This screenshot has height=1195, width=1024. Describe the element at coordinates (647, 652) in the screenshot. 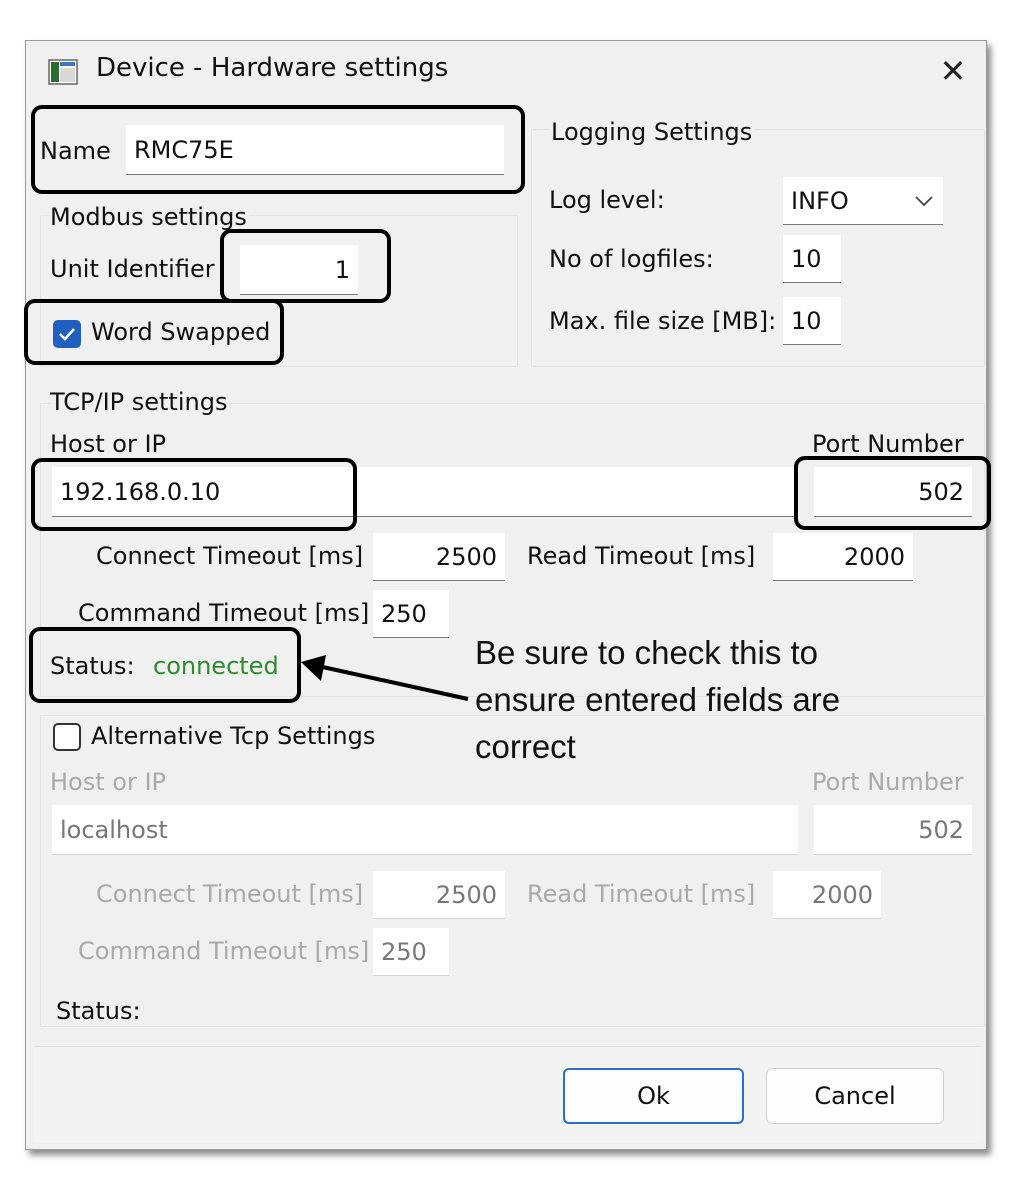

I see `annotation-line-1: Be sure to check this to` at that location.